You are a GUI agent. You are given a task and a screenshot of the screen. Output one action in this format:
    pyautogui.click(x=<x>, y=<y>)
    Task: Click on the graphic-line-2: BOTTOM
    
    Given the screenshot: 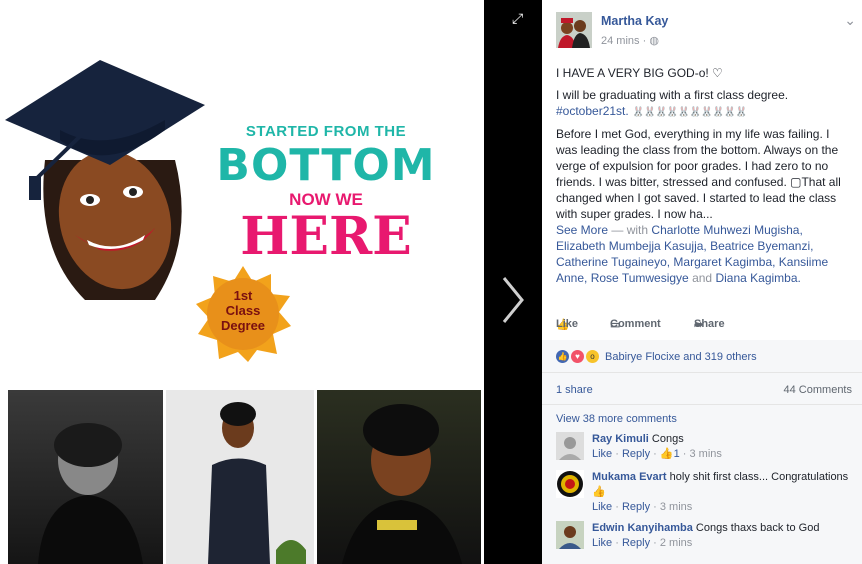 What is the action you would take?
    pyautogui.click(x=326, y=165)
    